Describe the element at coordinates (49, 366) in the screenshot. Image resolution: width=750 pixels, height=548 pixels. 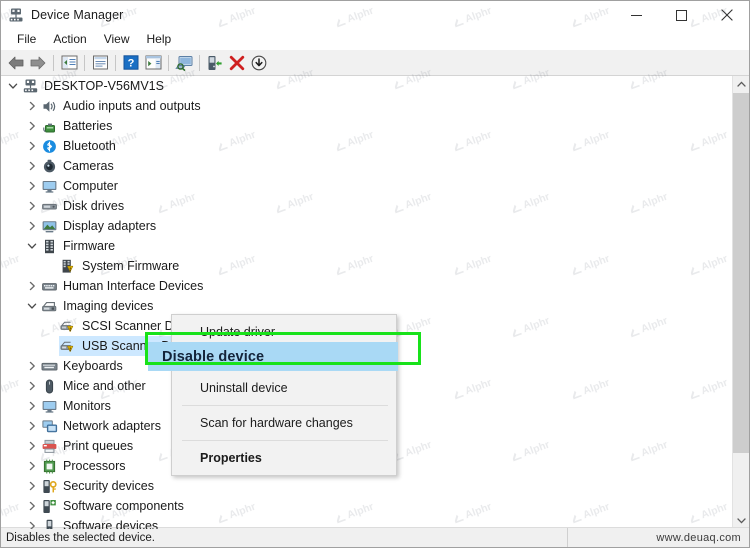
I see `keyboard-icon` at that location.